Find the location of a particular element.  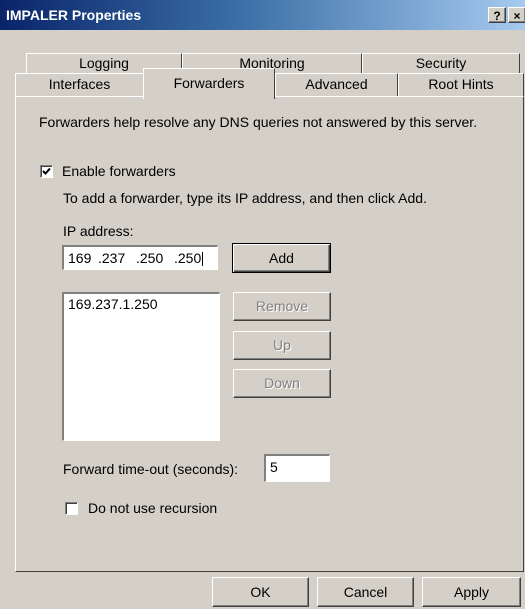

add-button: Add is located at coordinates (281, 258).